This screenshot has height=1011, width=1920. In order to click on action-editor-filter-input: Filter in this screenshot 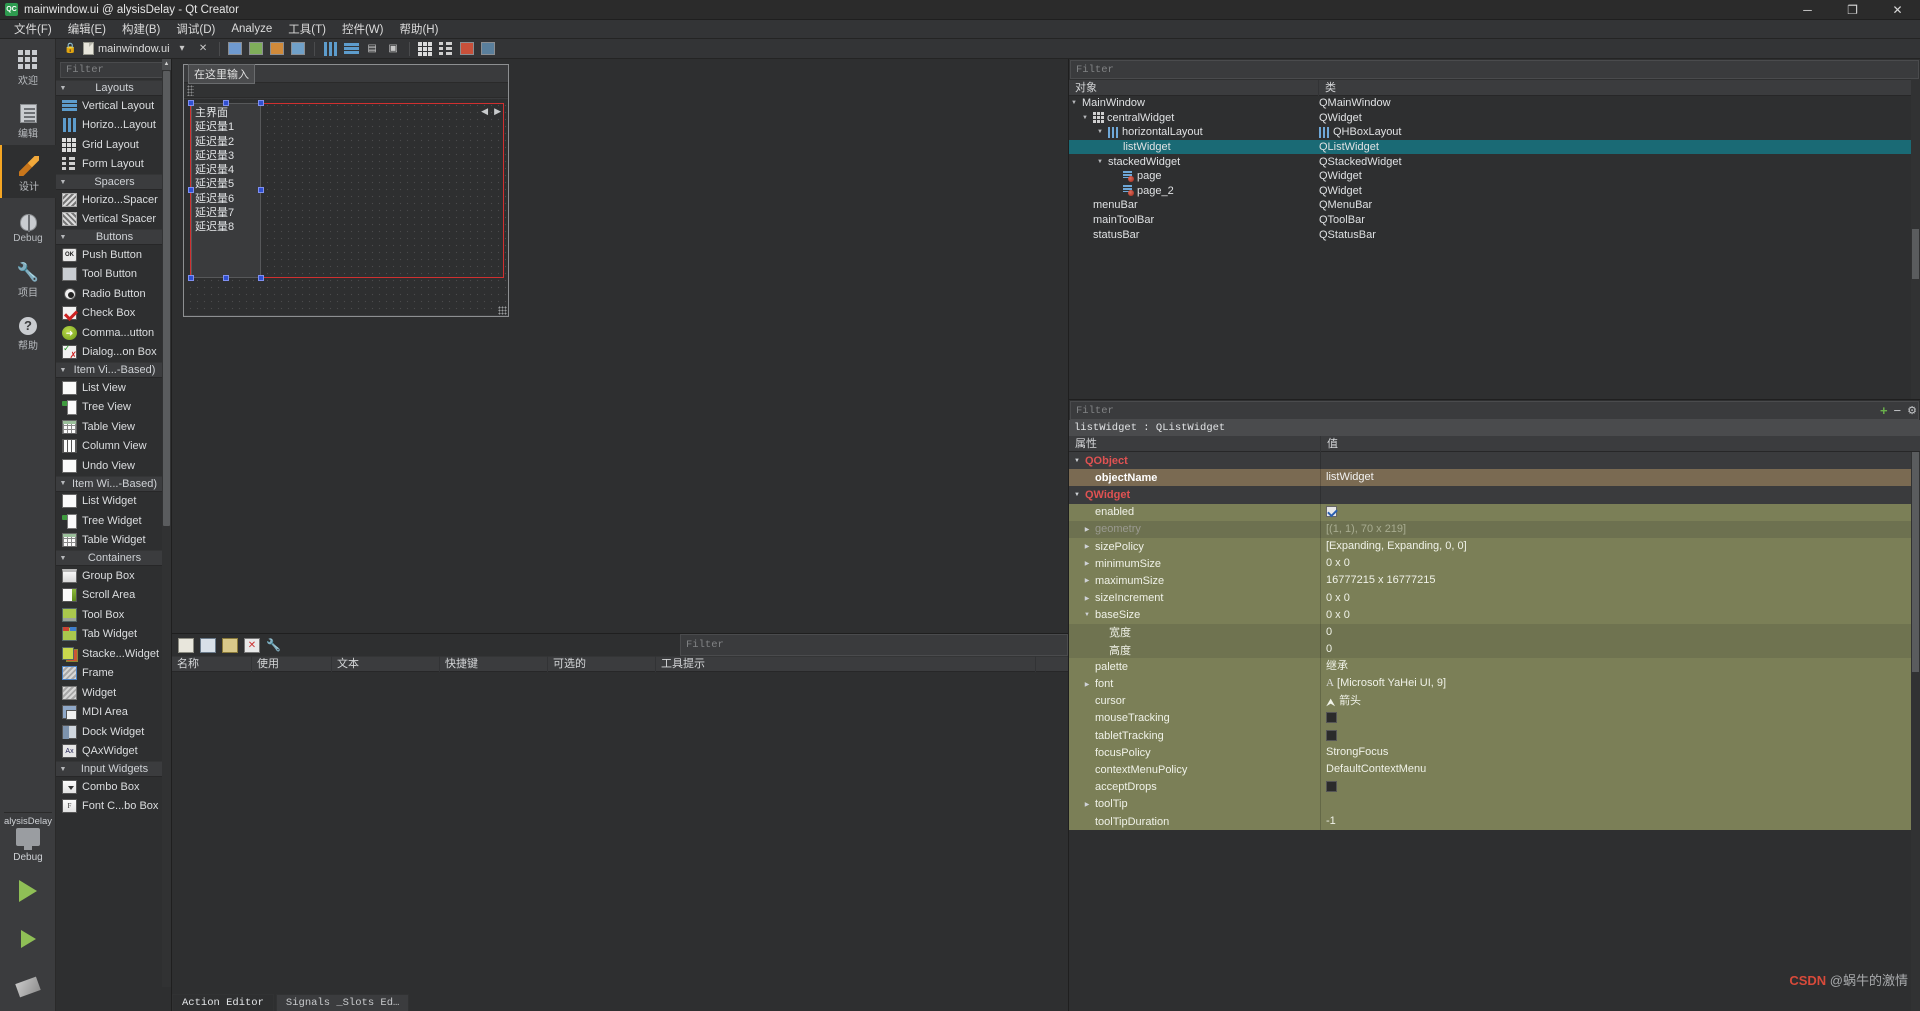, I will do `click(874, 645)`.